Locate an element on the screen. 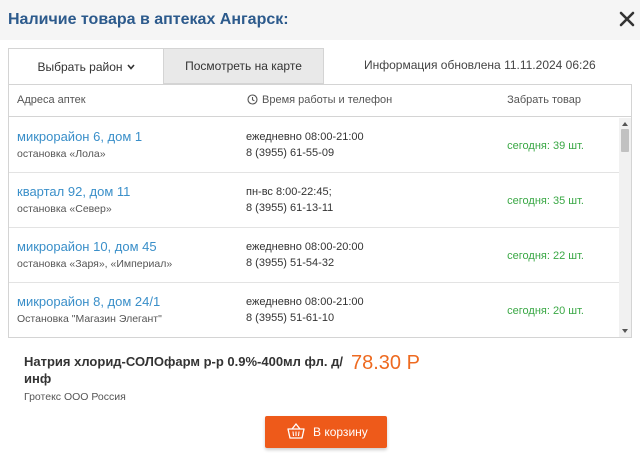  update-info: Информация обновлена 11.11.2024 06:26 is located at coordinates (480, 65).